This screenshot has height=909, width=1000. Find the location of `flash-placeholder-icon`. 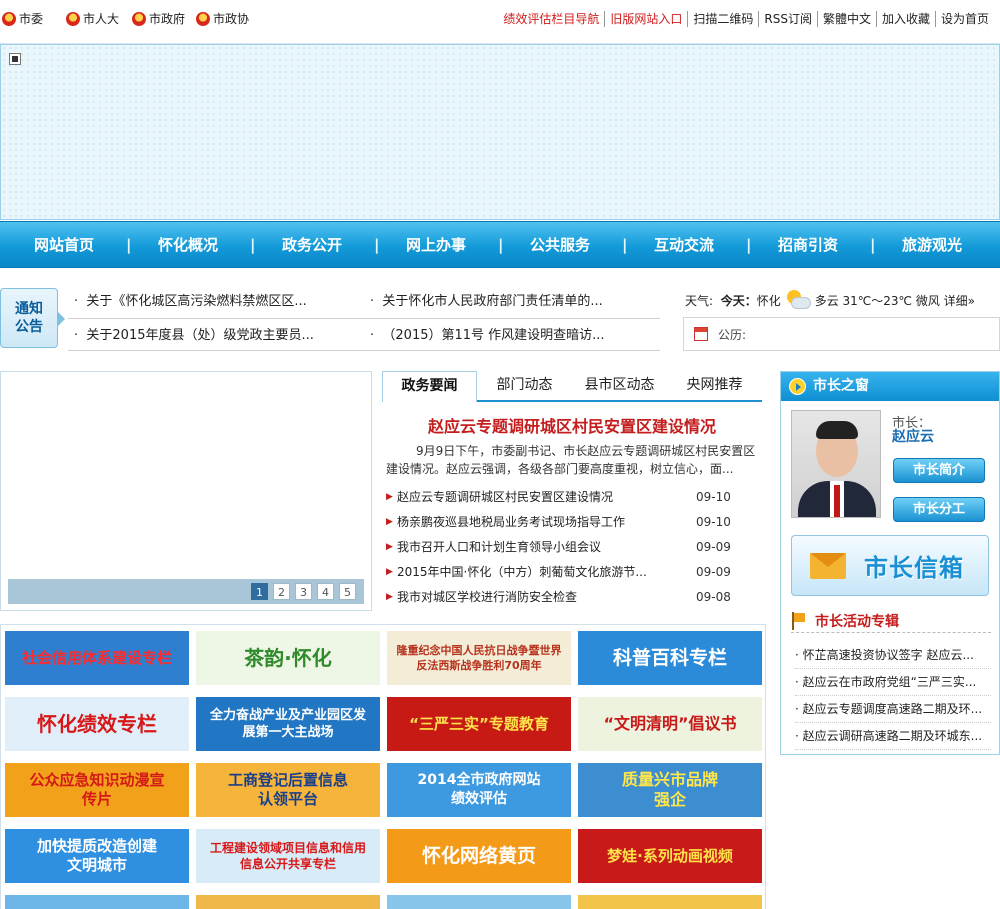

flash-placeholder-icon is located at coordinates (15, 59).